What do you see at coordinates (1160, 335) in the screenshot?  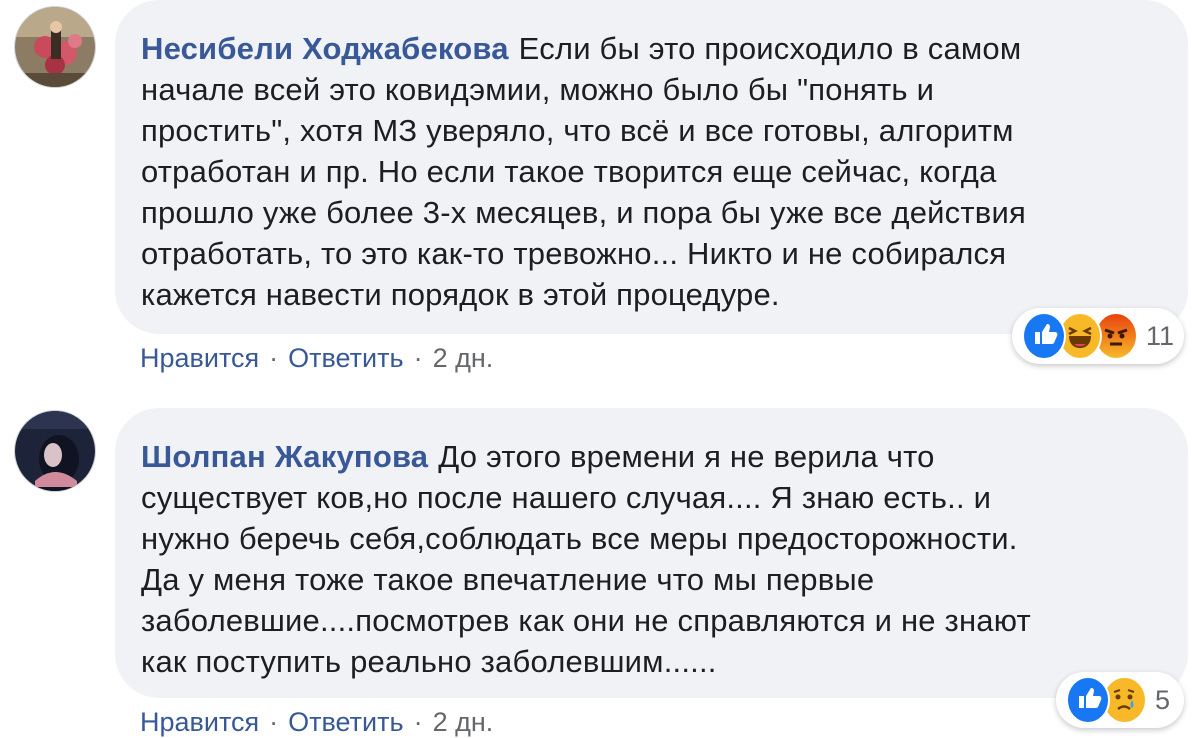 I see `reaction-count: 11` at bounding box center [1160, 335].